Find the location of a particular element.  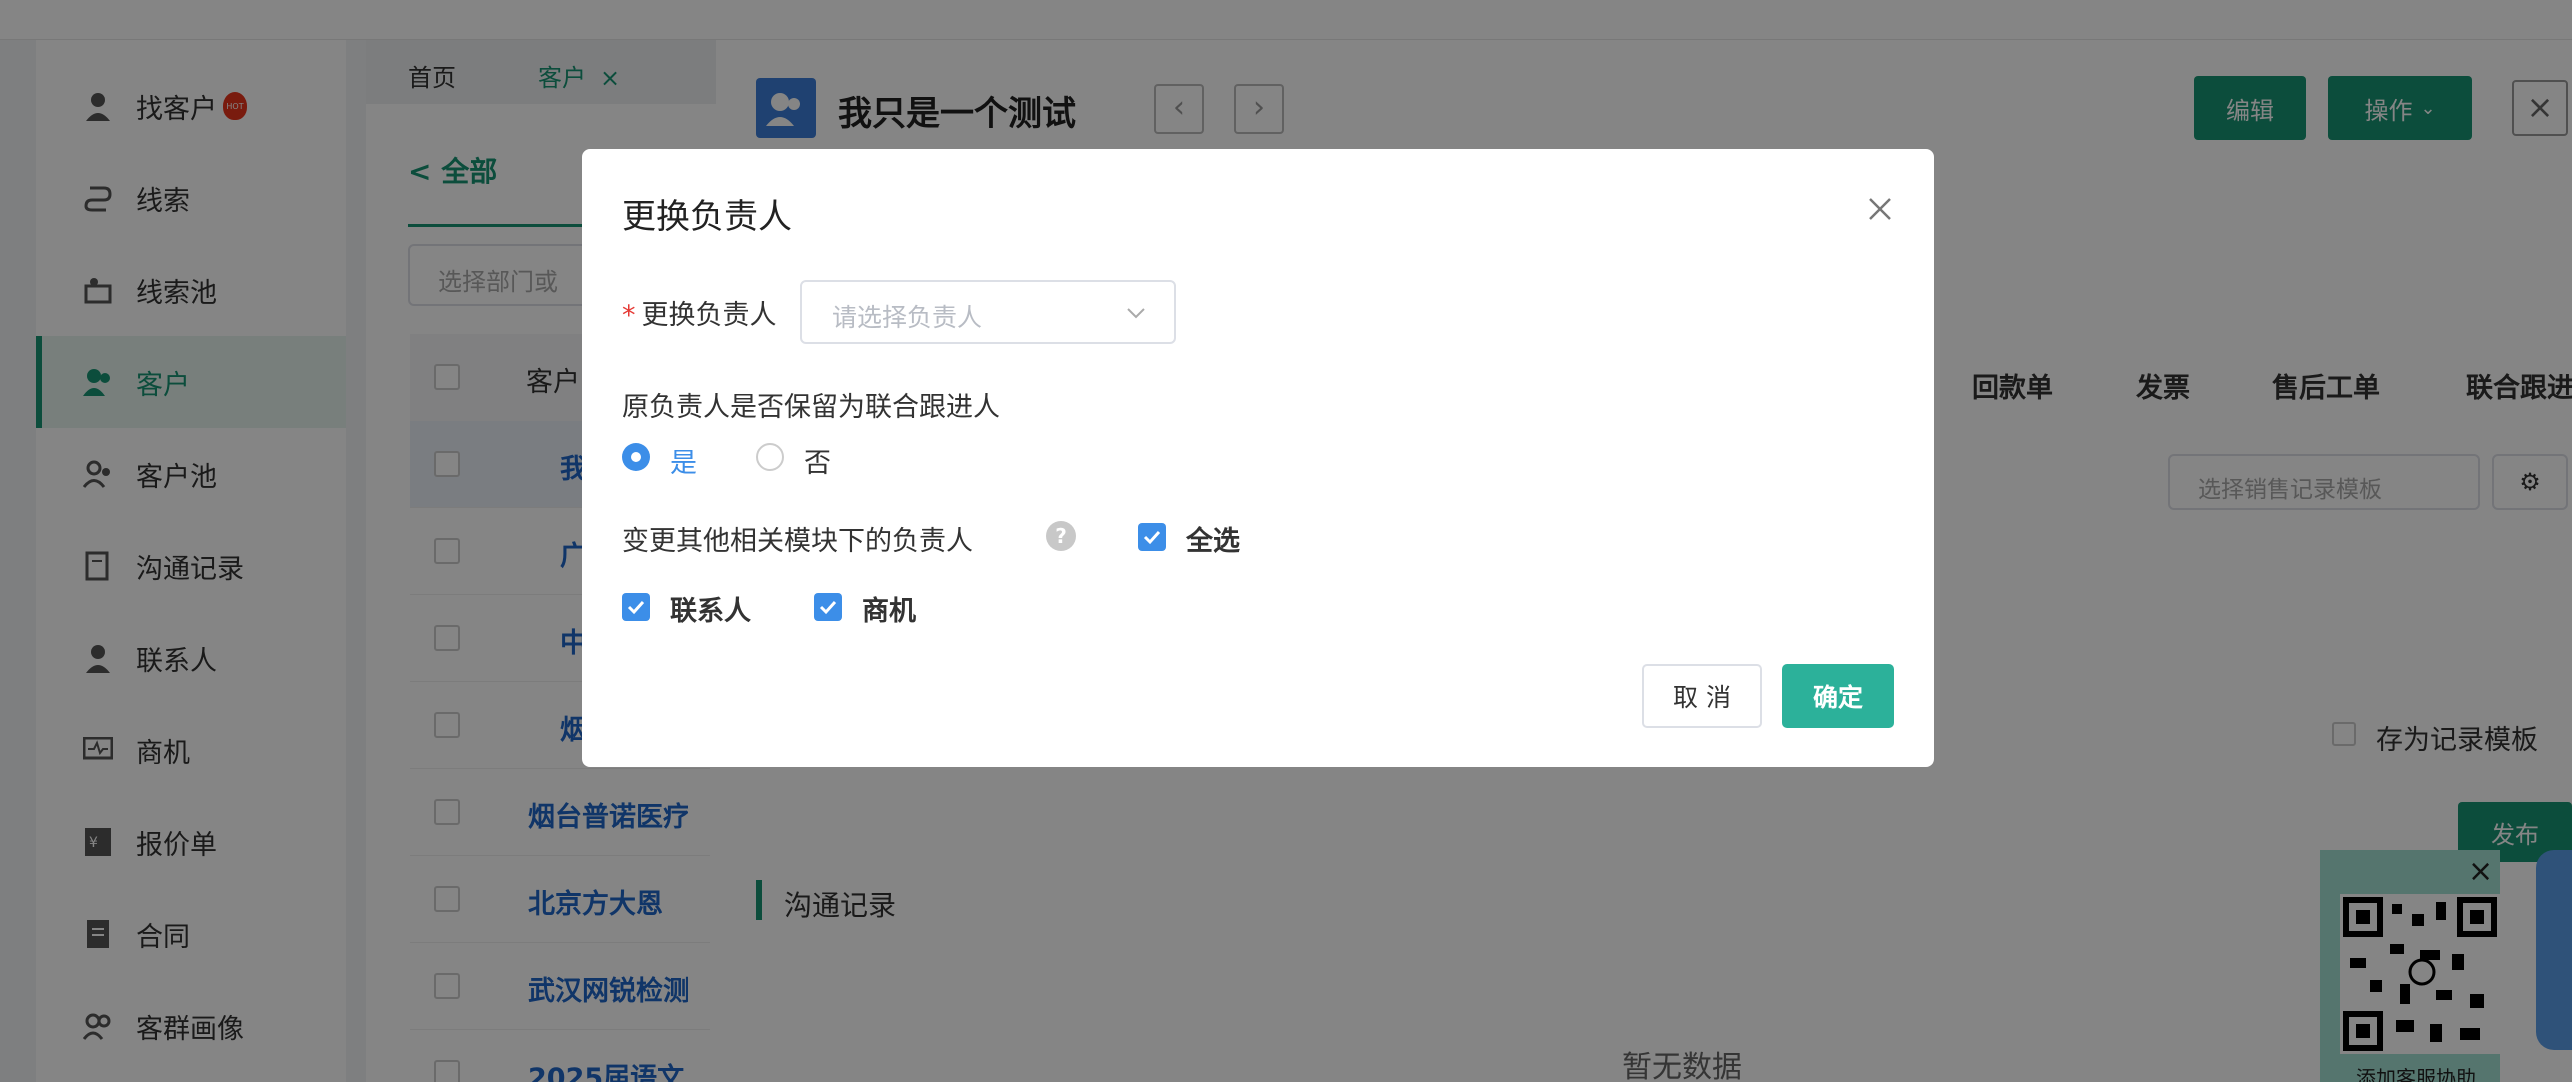

radio-yes-label: 是 is located at coordinates (683, 460).